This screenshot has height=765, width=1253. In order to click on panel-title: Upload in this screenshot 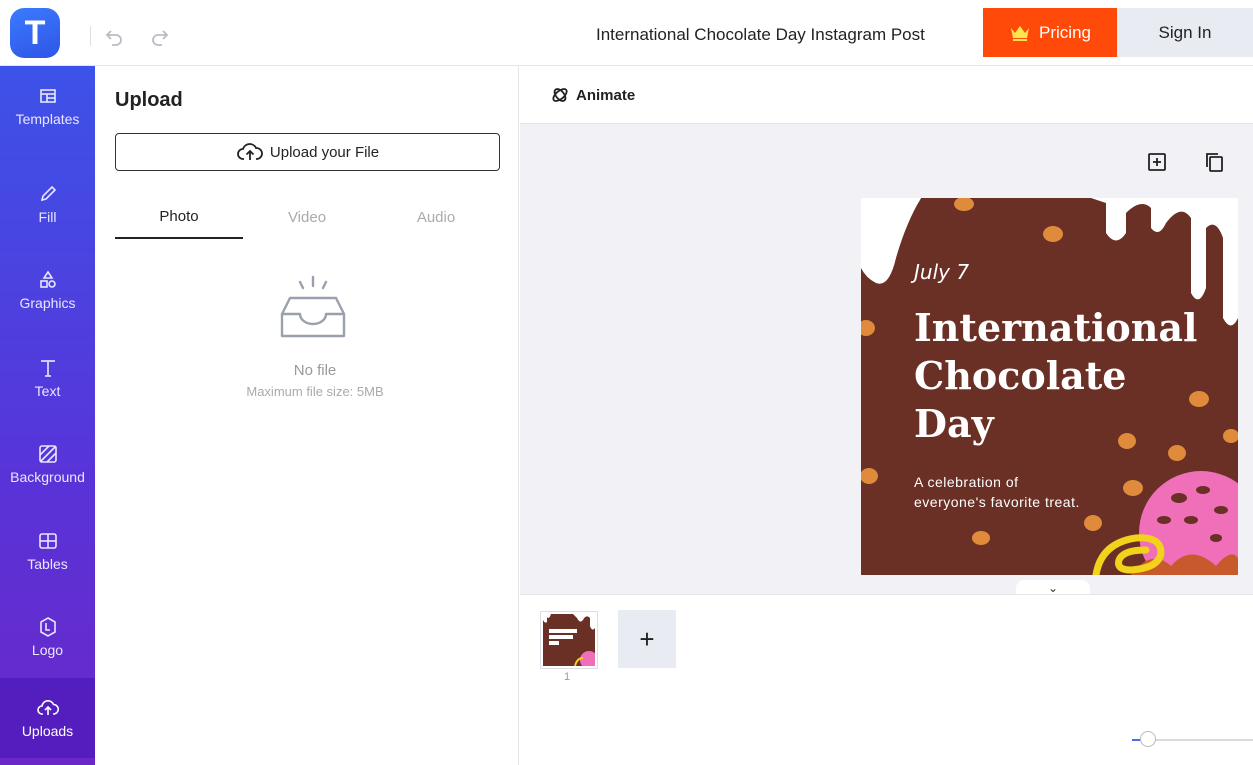, I will do `click(149, 100)`.